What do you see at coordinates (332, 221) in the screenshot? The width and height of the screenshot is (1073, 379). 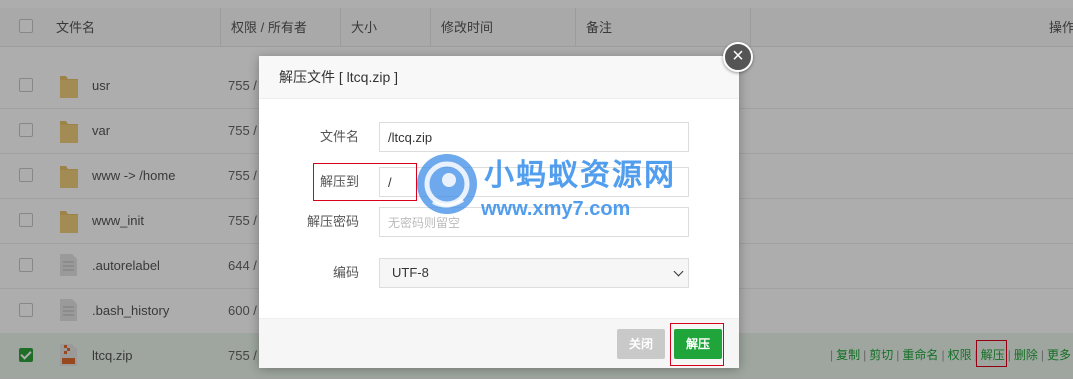 I see `password-label: 解压密码` at bounding box center [332, 221].